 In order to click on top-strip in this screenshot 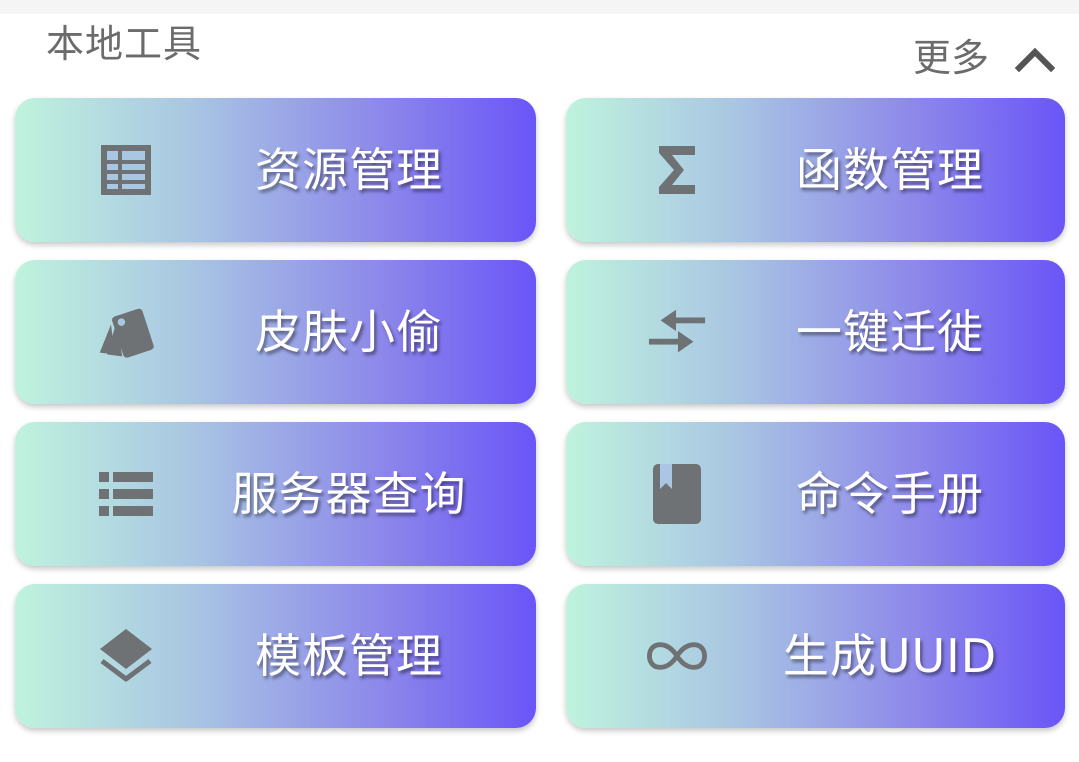, I will do `click(539, 7)`.